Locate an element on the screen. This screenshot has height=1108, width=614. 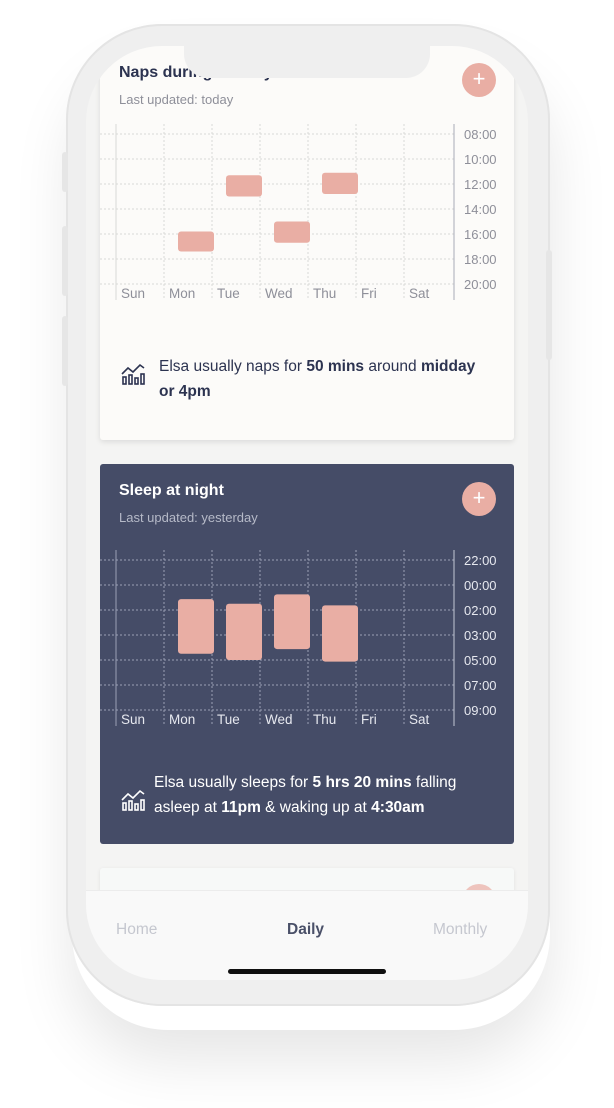
phone-volume-down is located at coordinates (65, 351).